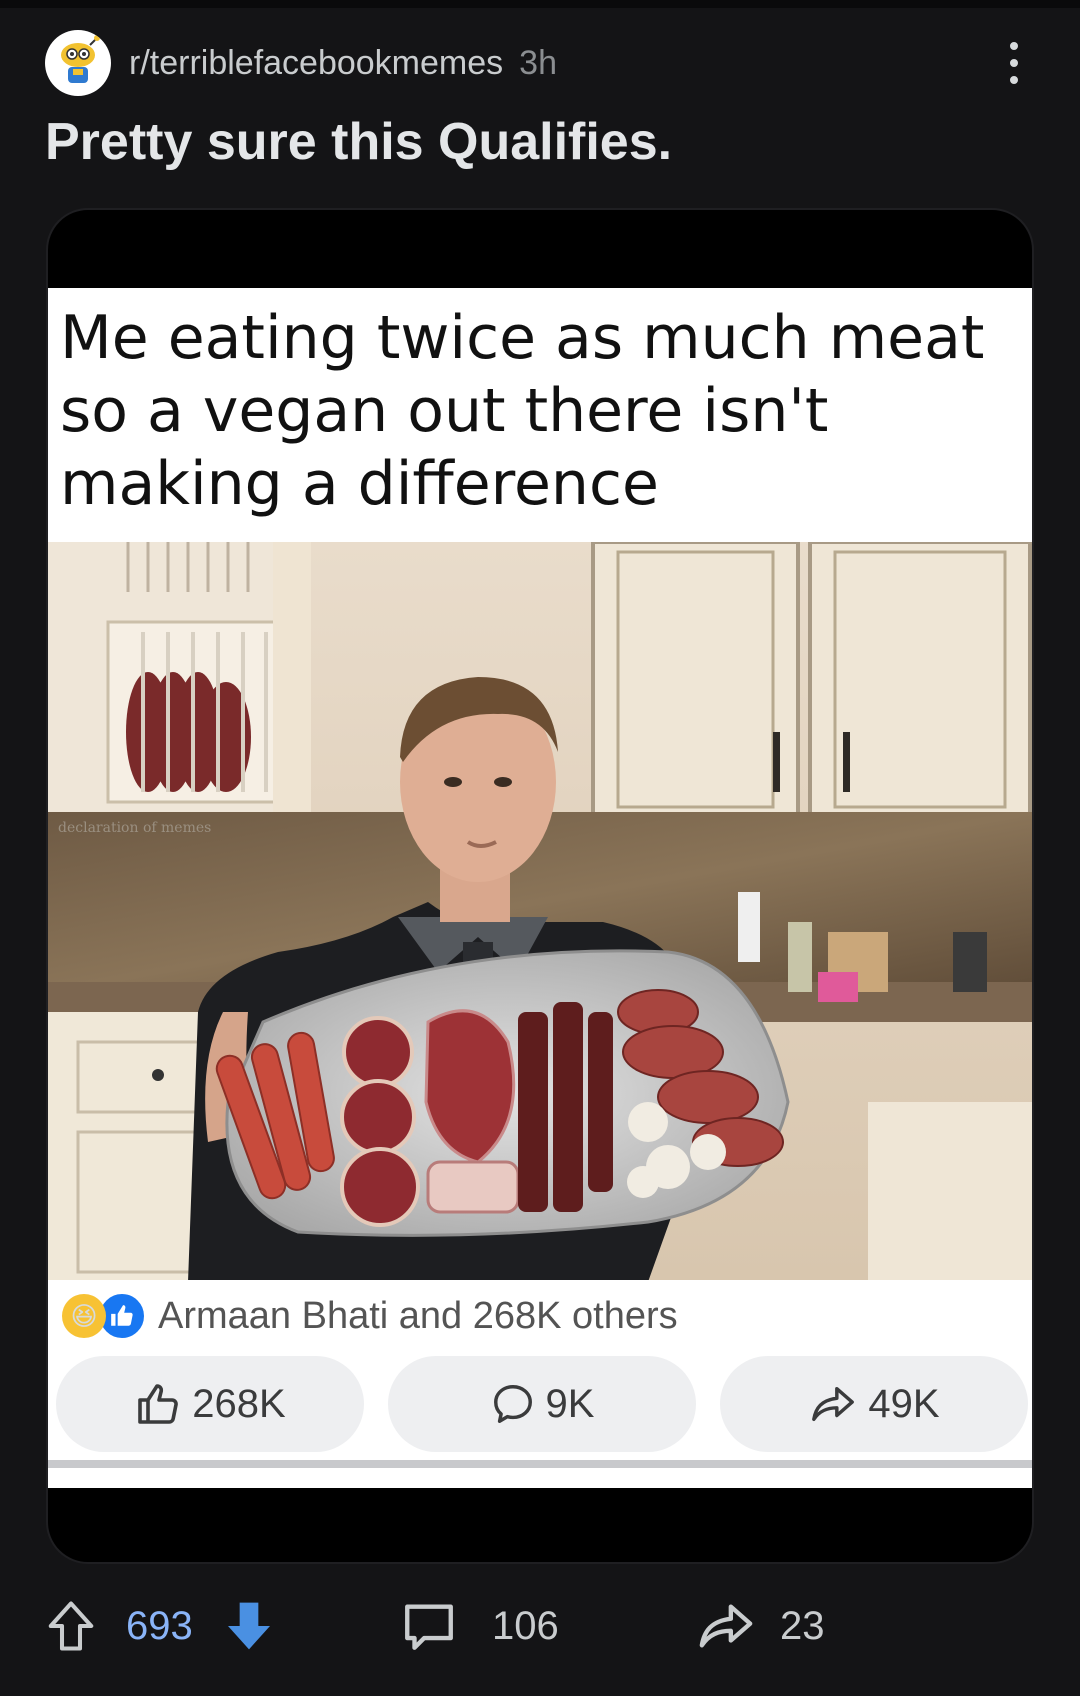  I want to click on subreddit-avatar-icon, so click(78, 63).